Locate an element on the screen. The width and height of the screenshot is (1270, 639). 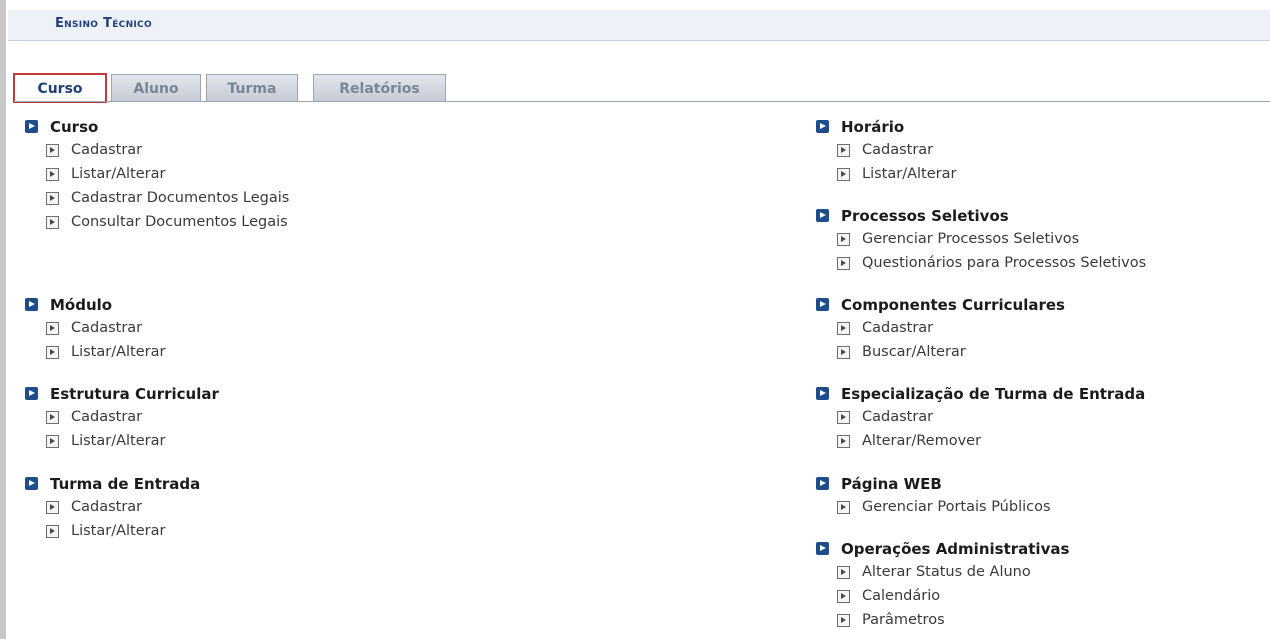
menu-link: Buscar/Alterar is located at coordinates (940, 352).